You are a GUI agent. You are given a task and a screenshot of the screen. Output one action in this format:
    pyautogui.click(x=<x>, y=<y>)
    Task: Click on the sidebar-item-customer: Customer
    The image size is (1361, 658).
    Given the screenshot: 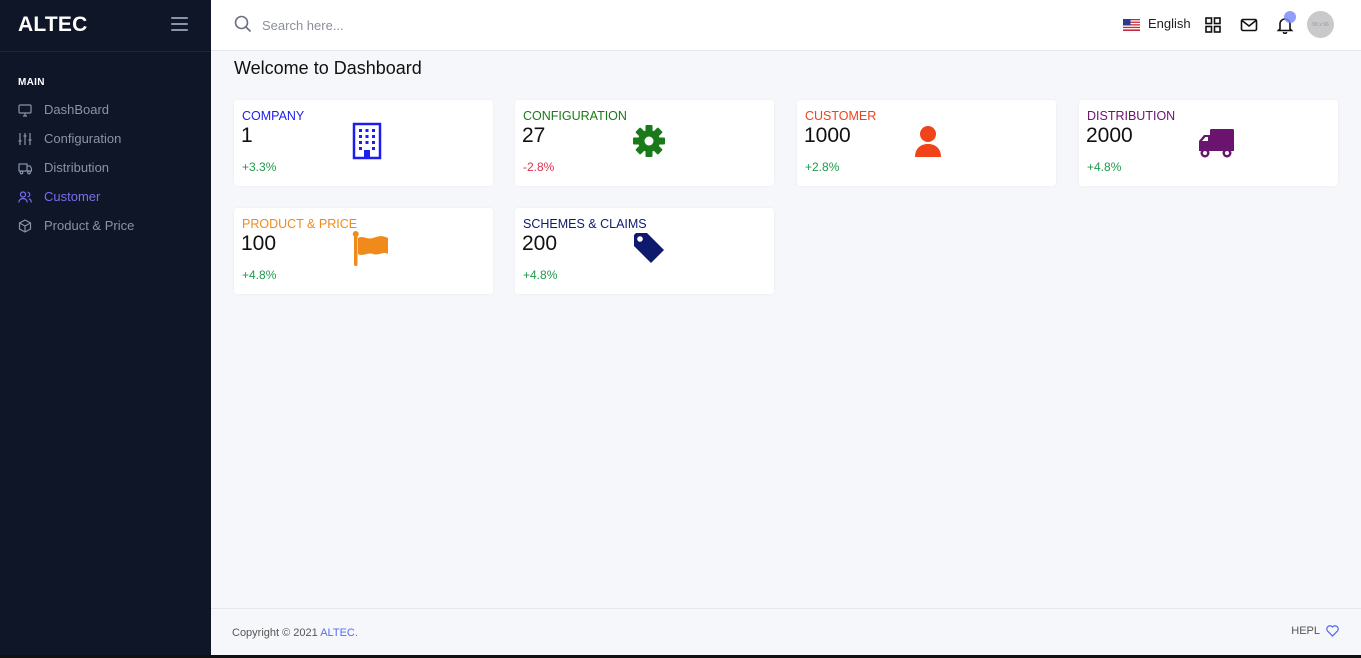 What is the action you would take?
    pyautogui.click(x=105, y=196)
    